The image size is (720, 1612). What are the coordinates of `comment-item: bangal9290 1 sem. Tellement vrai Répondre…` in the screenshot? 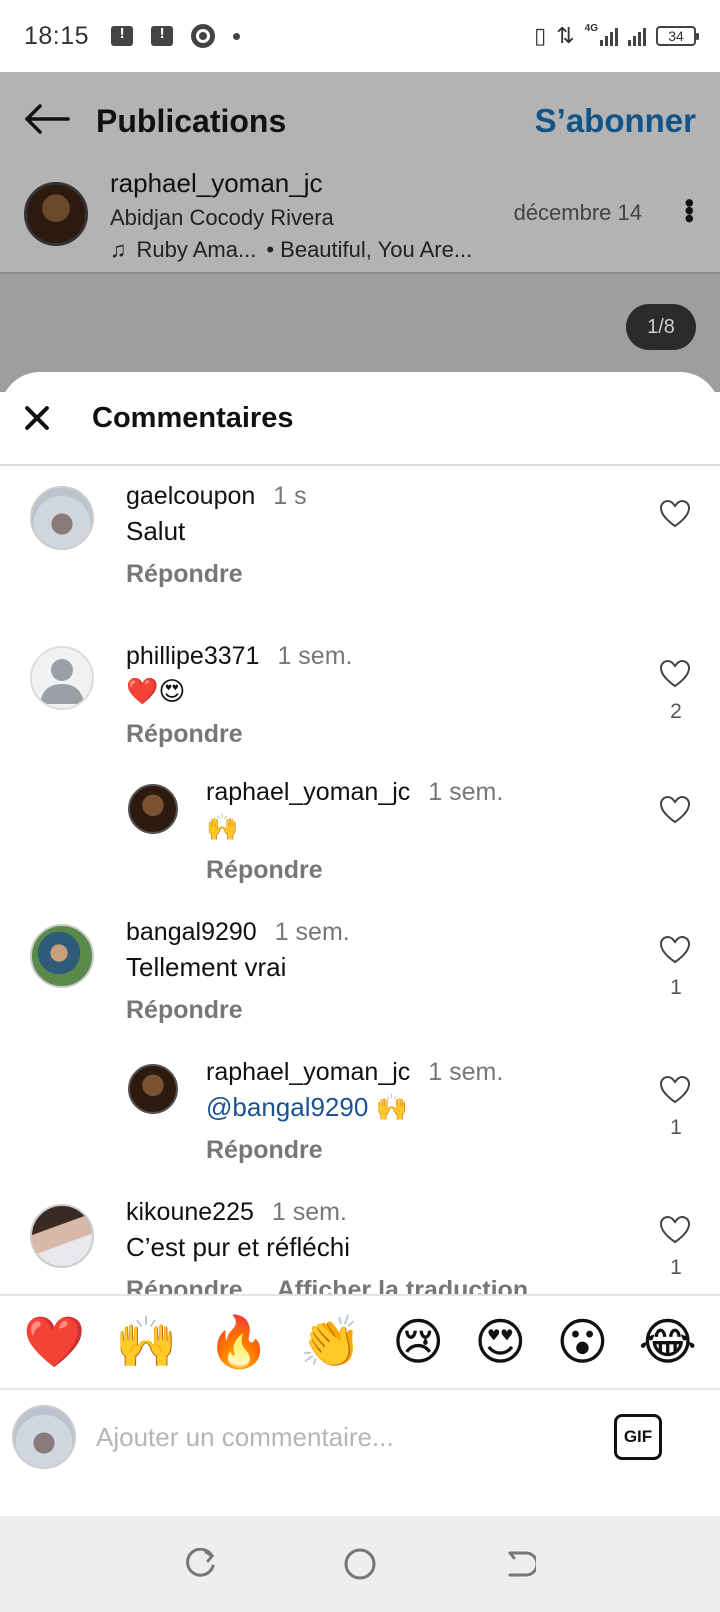 It's located at (360, 978).